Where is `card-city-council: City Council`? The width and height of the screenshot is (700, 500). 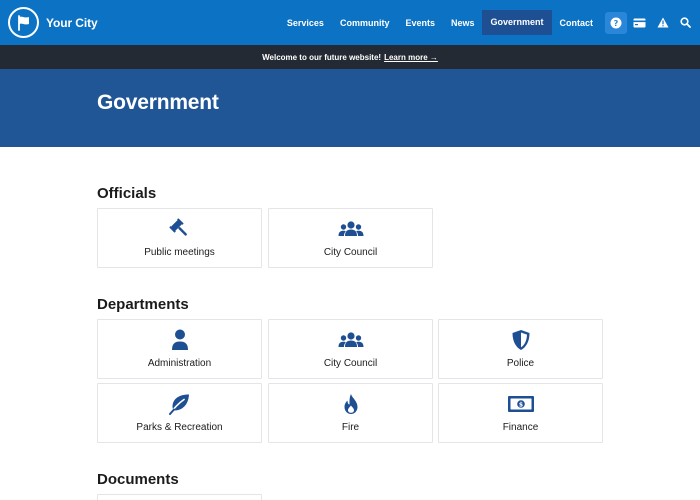 card-city-council: City Council is located at coordinates (350, 349).